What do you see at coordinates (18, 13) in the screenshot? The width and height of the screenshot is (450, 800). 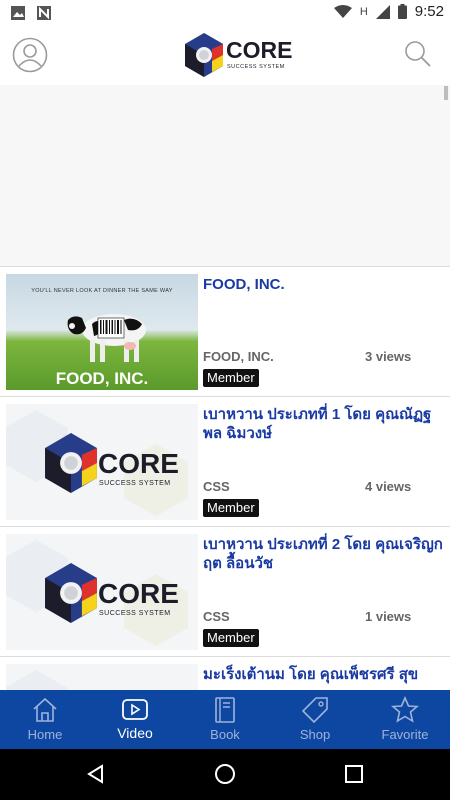 I see `image-notification-icon` at bounding box center [18, 13].